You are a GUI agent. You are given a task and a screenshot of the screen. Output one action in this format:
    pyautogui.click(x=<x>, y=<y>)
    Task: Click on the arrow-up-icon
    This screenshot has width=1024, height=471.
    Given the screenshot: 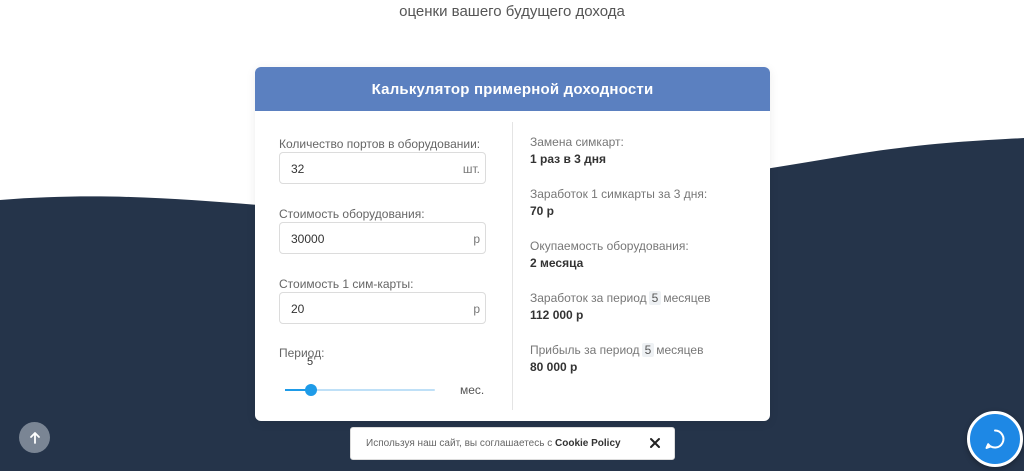 What is the action you would take?
    pyautogui.click(x=34, y=437)
    